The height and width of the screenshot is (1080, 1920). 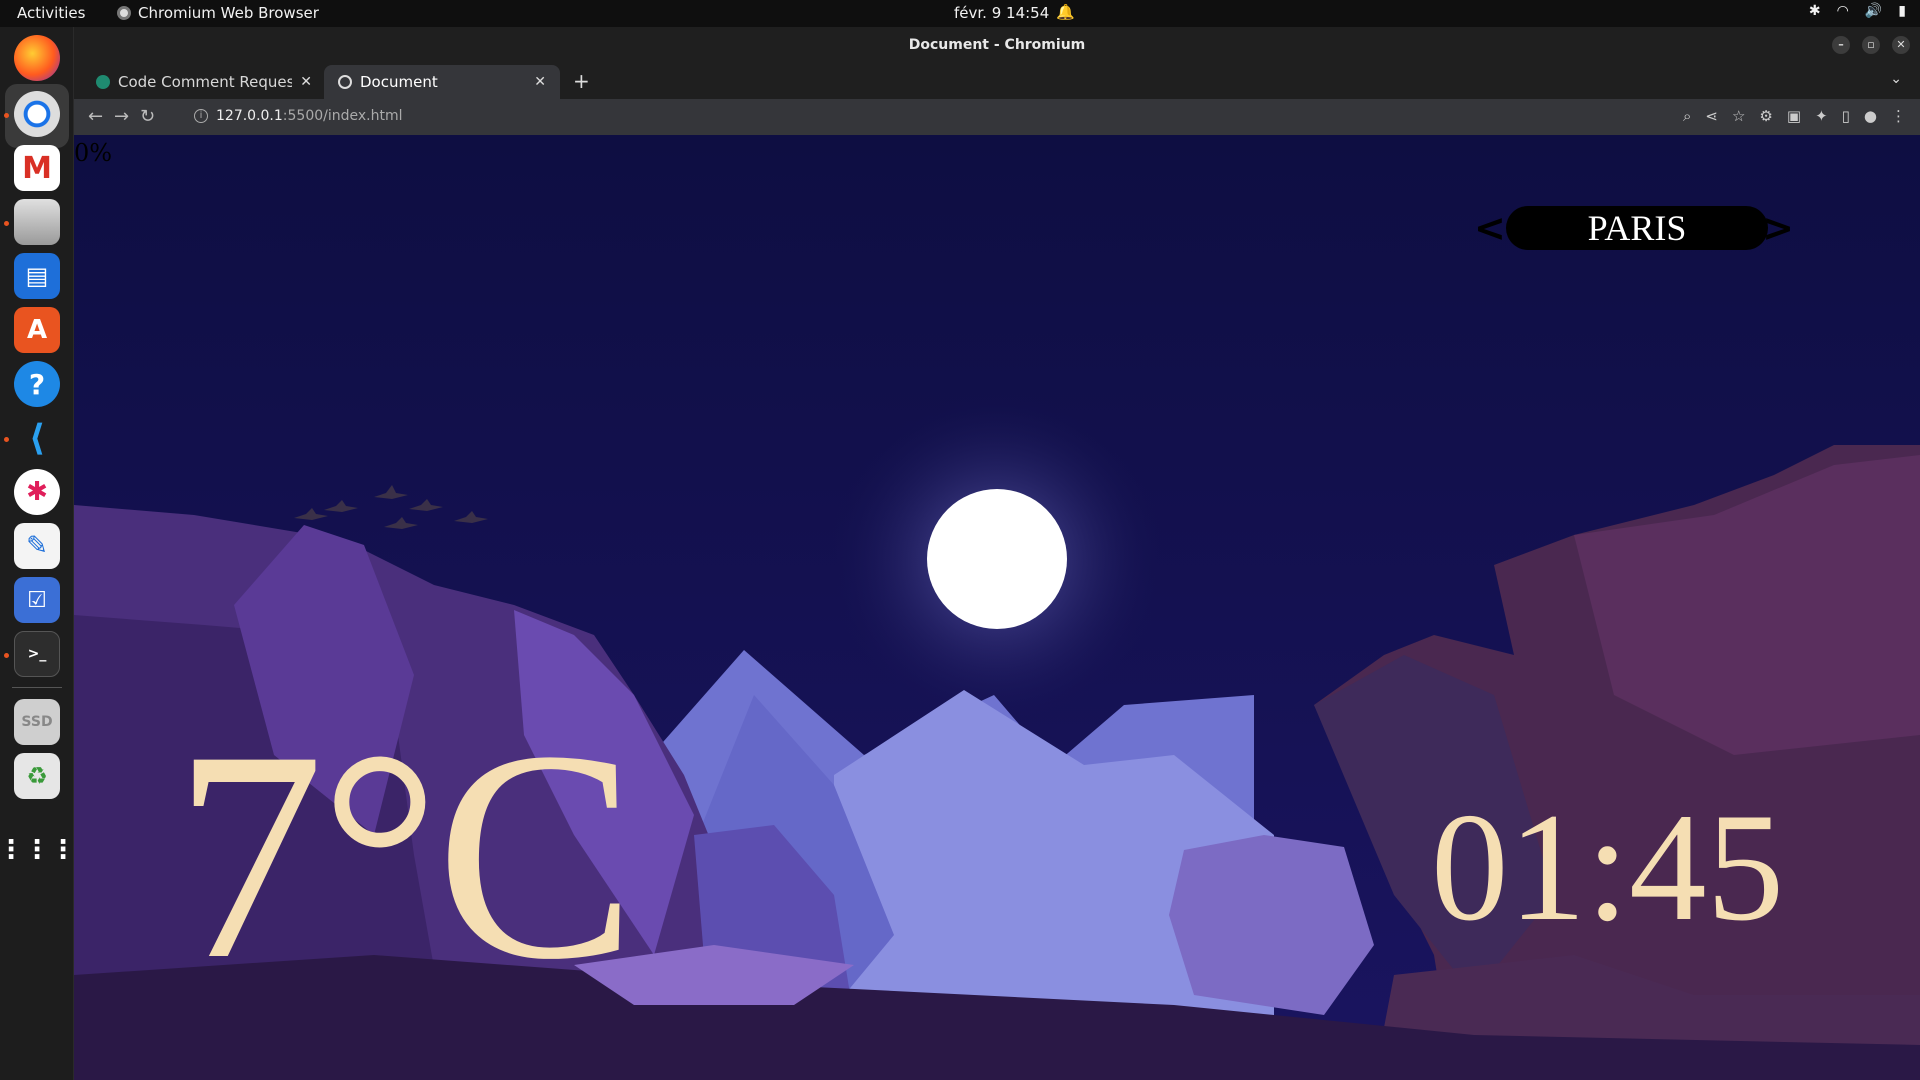 I want to click on ssd-drive-icon: SSD, so click(x=37, y=722).